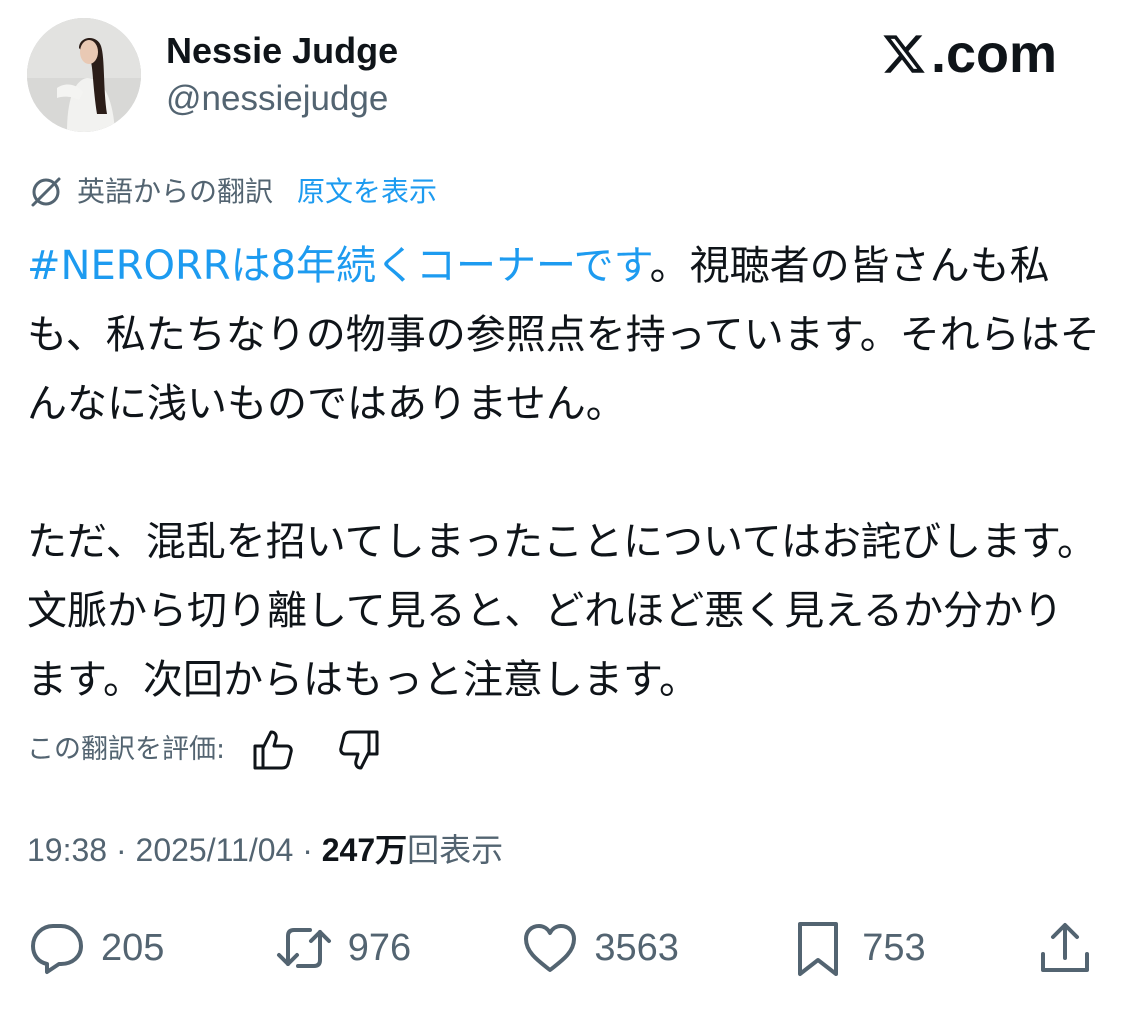 The width and height of the screenshot is (1125, 1022). Describe the element at coordinates (342, 948) in the screenshot. I see `repost-button: 976` at that location.